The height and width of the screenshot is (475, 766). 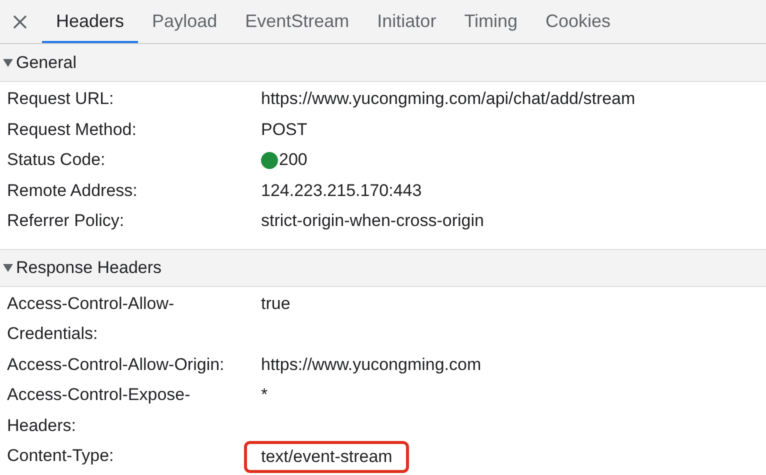 I want to click on tab: Cookies, so click(x=578, y=21).